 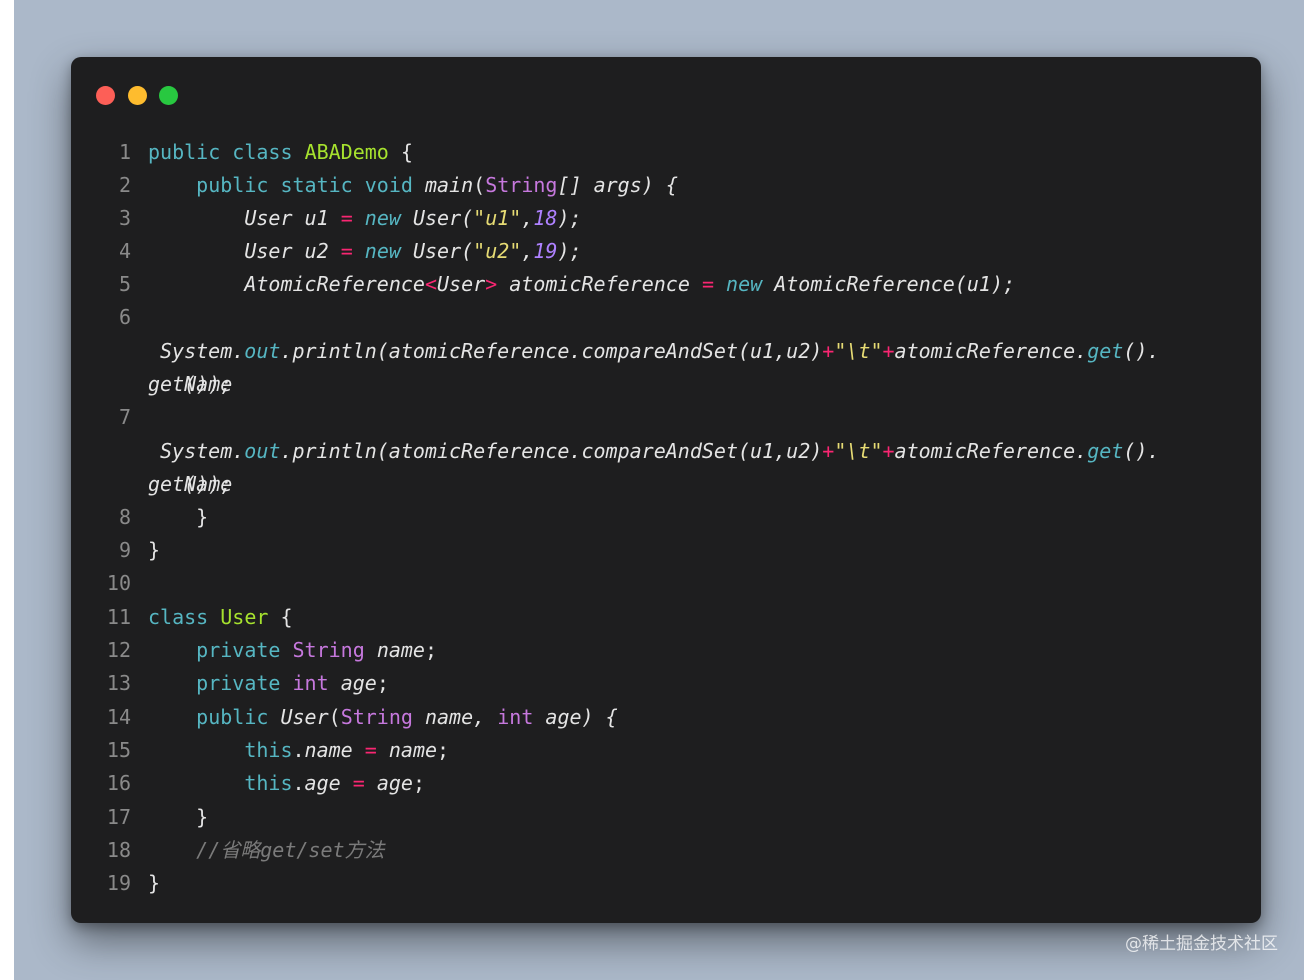 What do you see at coordinates (118, 583) in the screenshot?
I see `line-number: 10` at bounding box center [118, 583].